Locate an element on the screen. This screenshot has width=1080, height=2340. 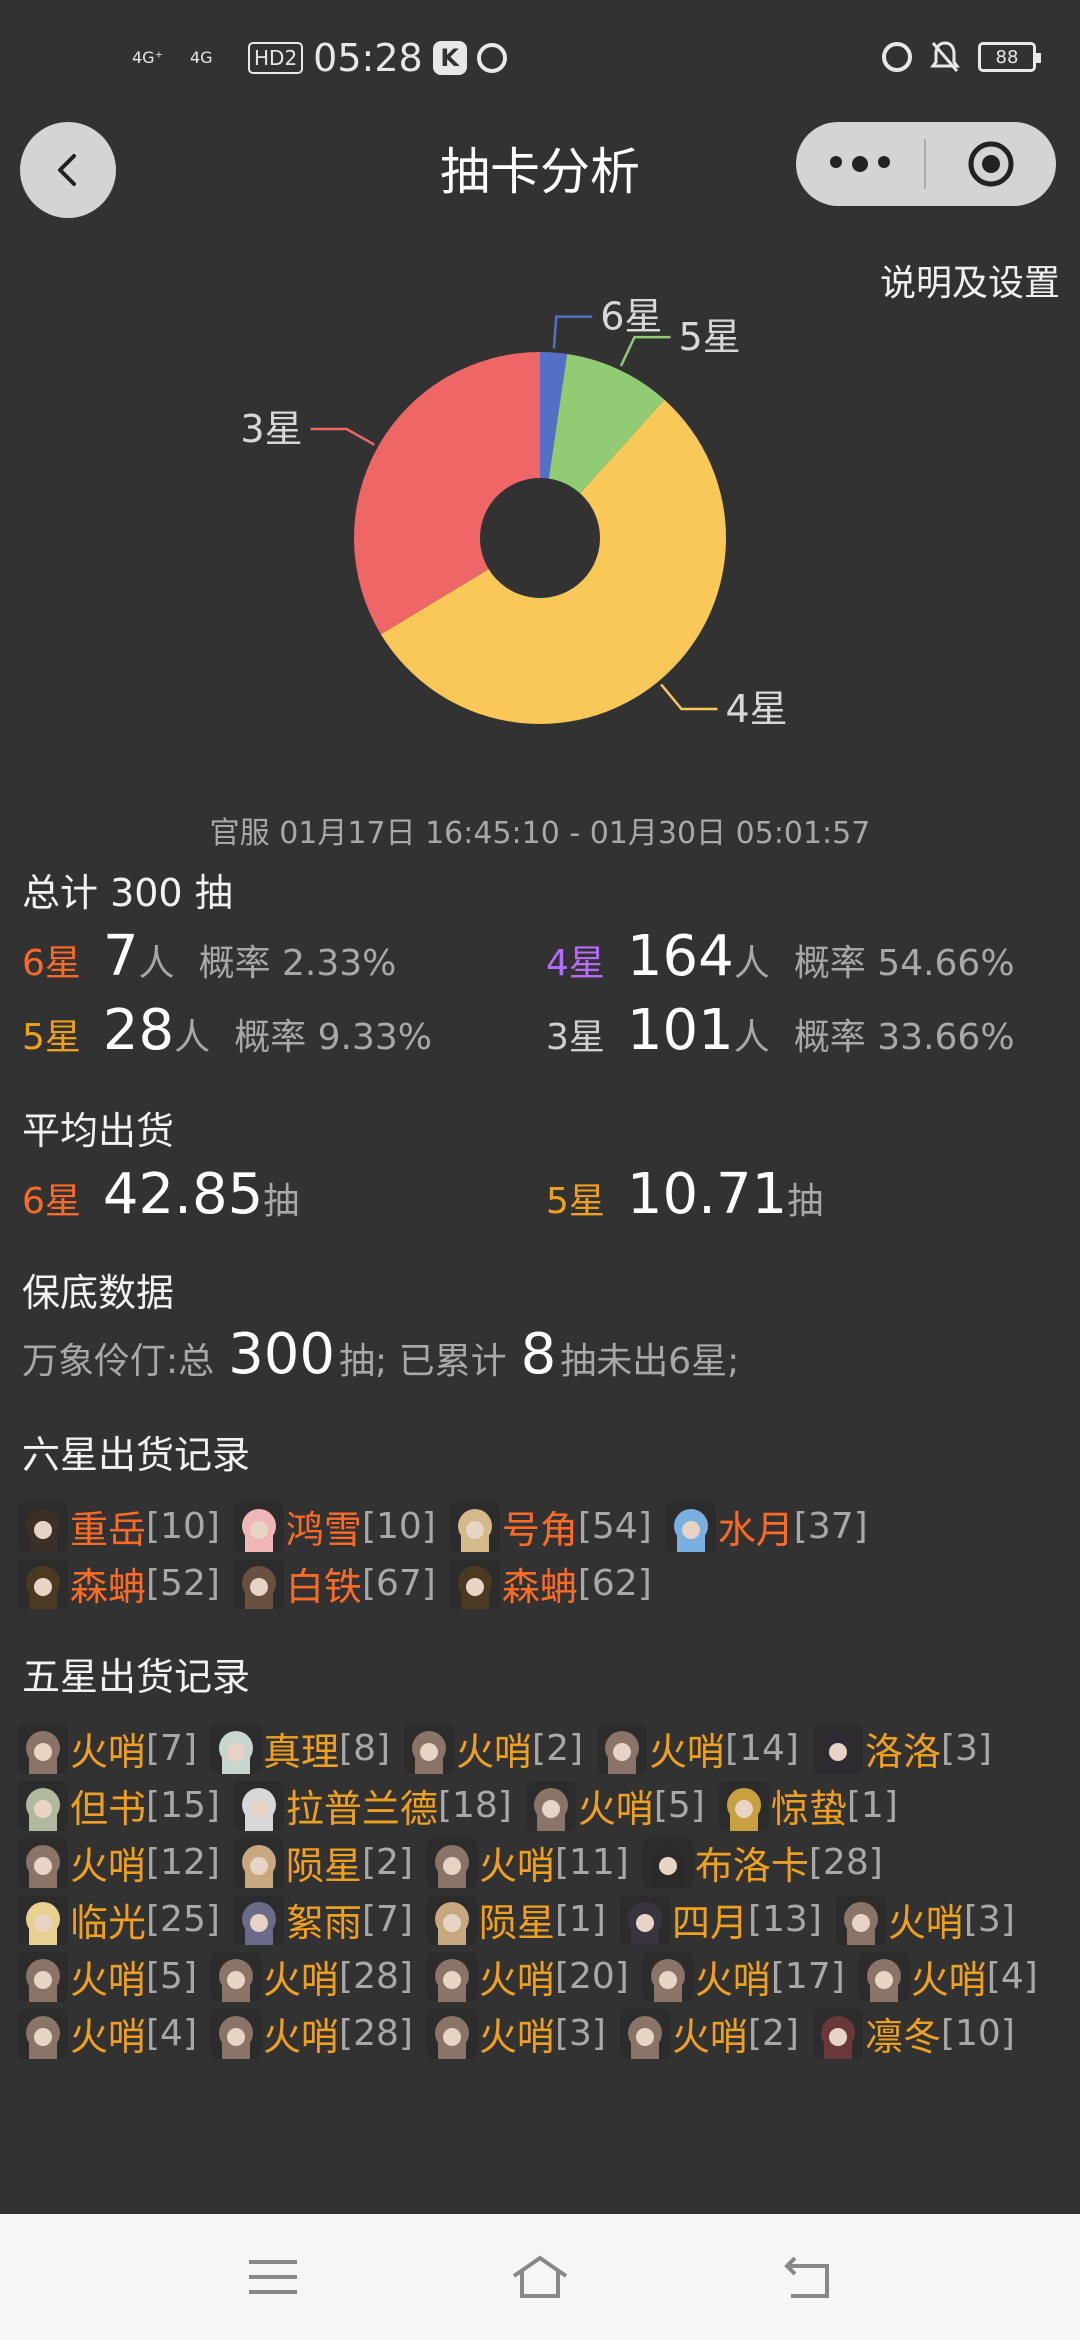
record-item: 陨星 [1] is located at coordinates (516, 1919).